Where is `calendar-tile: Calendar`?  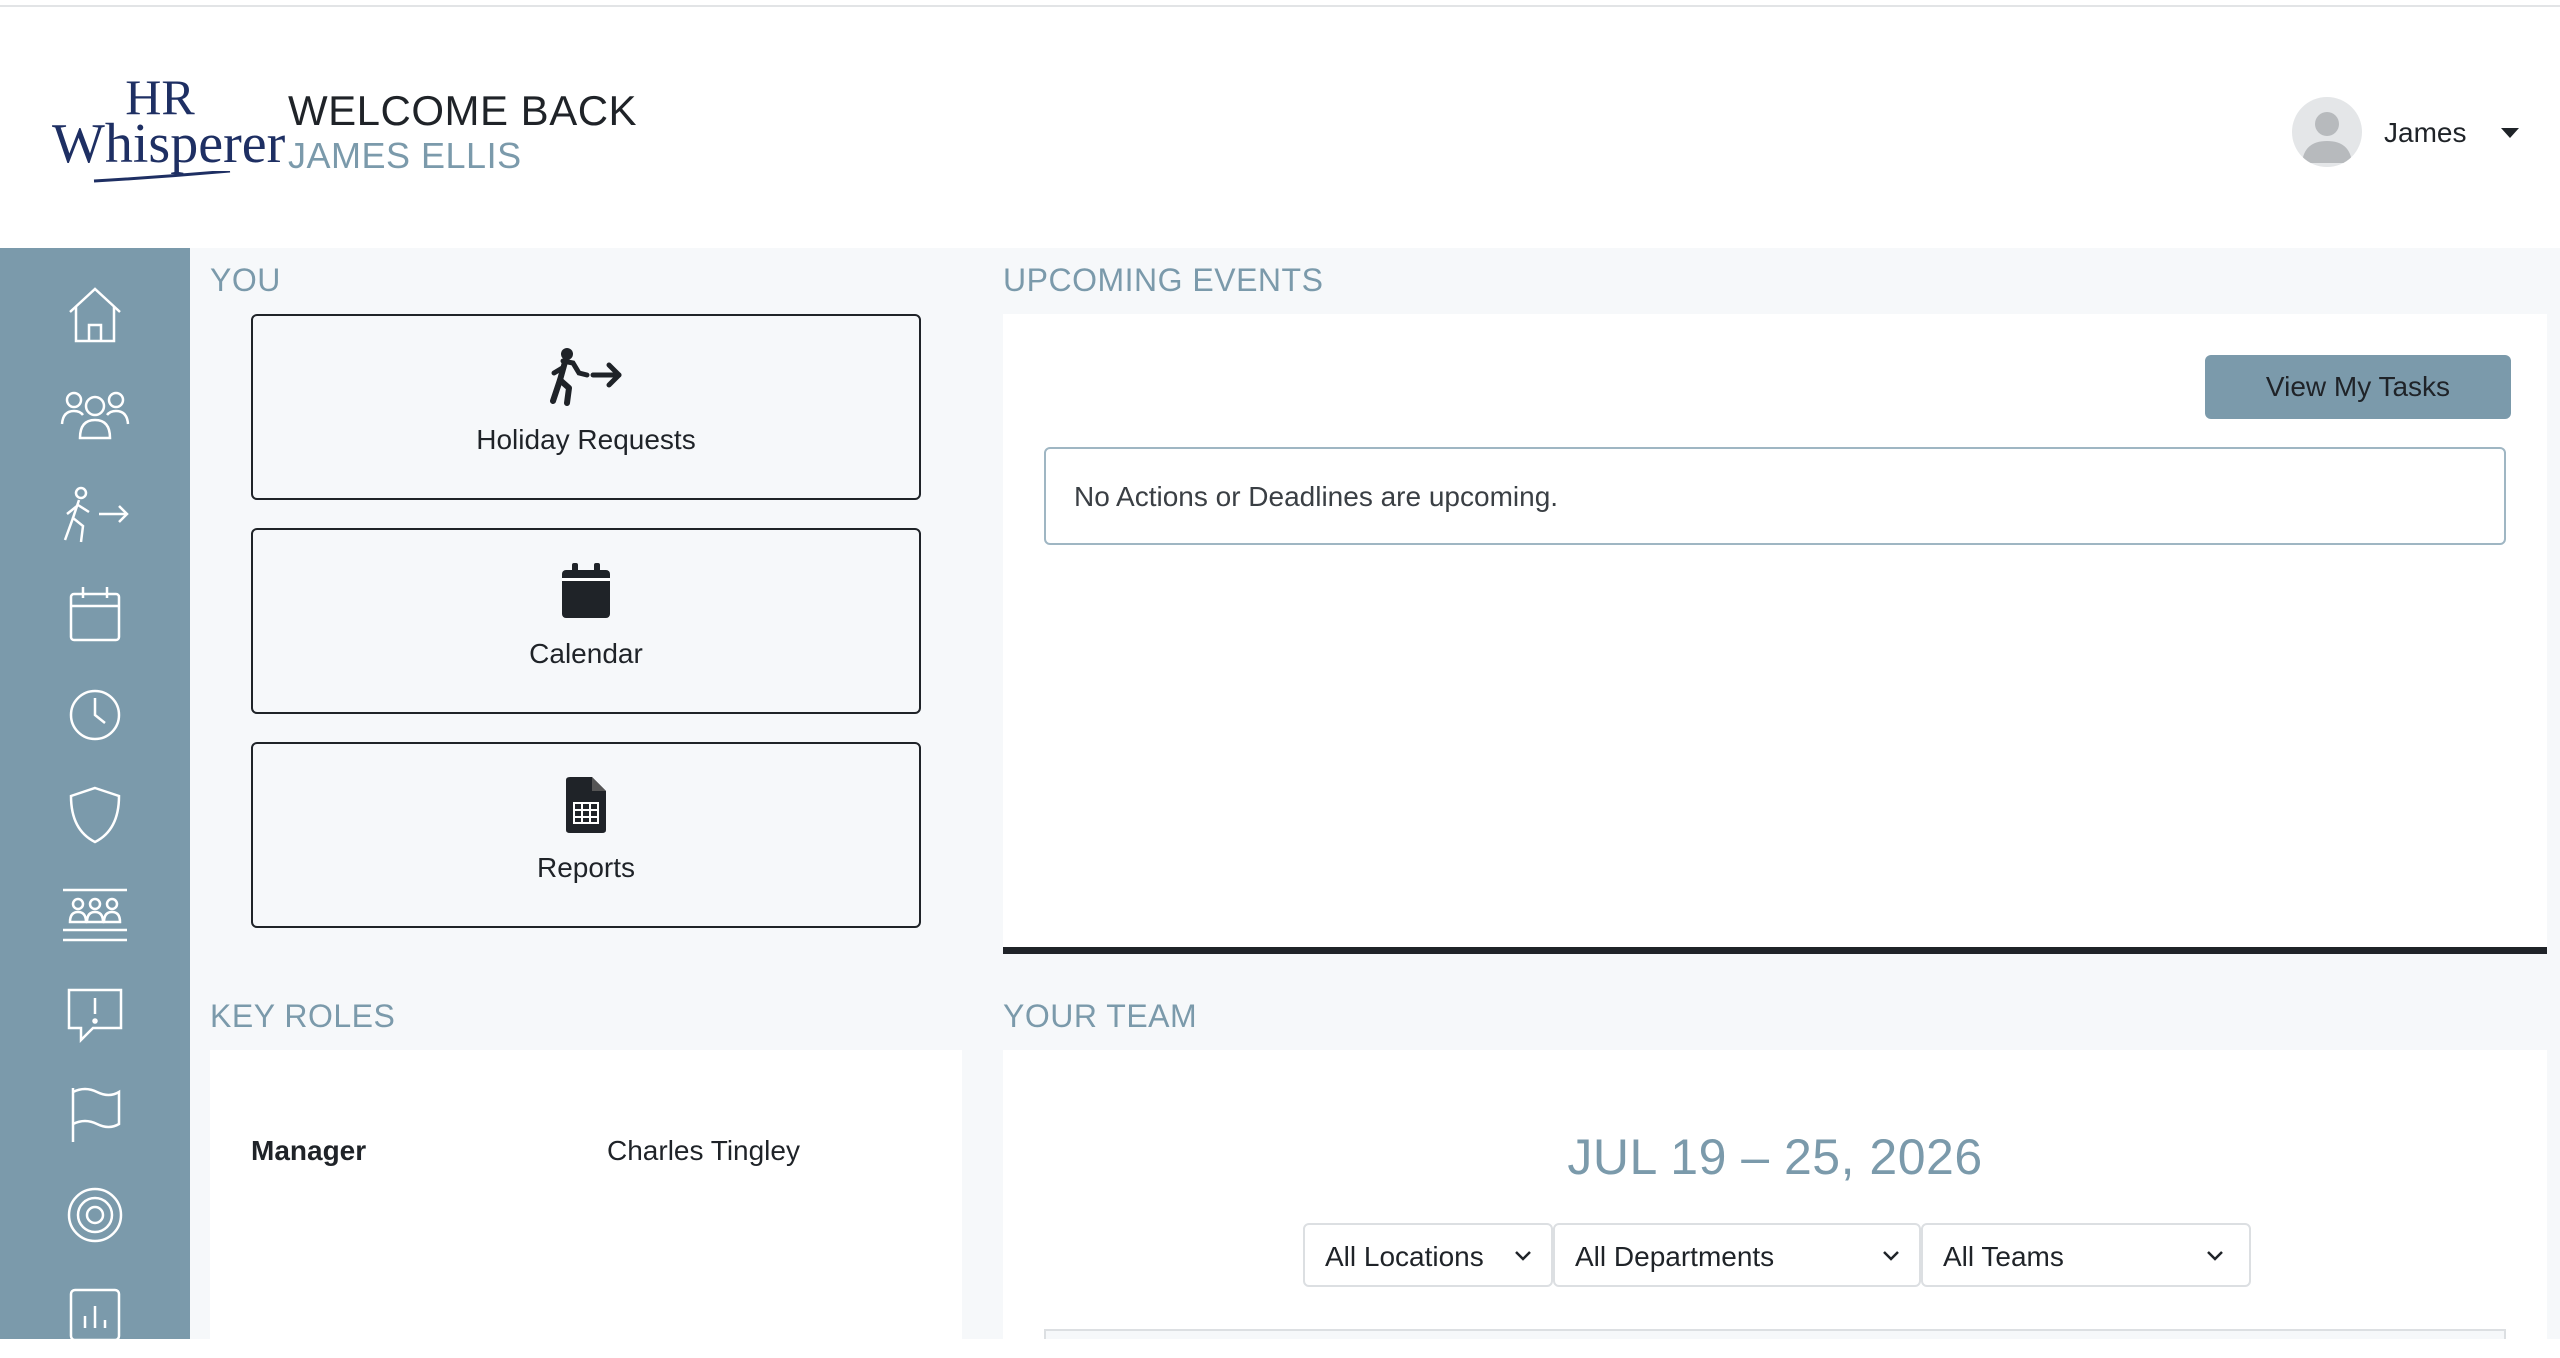 calendar-tile: Calendar is located at coordinates (586, 621).